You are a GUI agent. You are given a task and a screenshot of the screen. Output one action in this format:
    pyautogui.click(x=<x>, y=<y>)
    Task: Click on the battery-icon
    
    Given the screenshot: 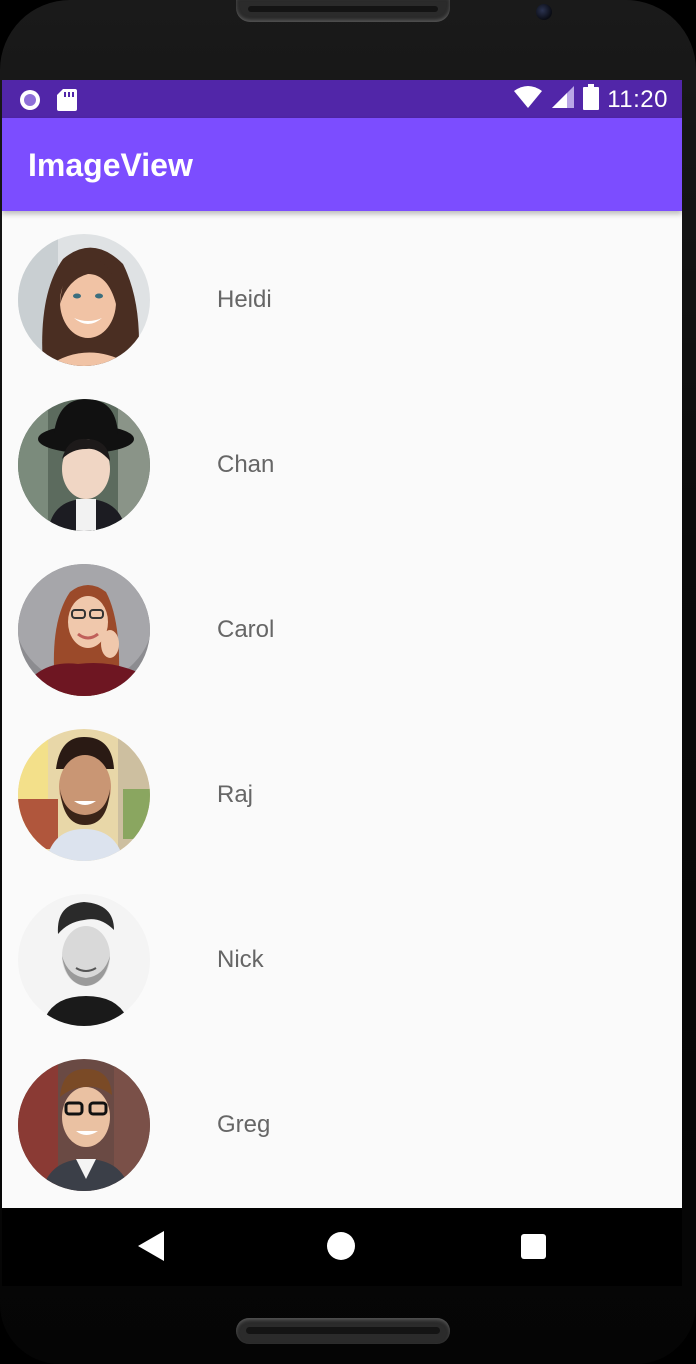 What is the action you would take?
    pyautogui.click(x=591, y=99)
    